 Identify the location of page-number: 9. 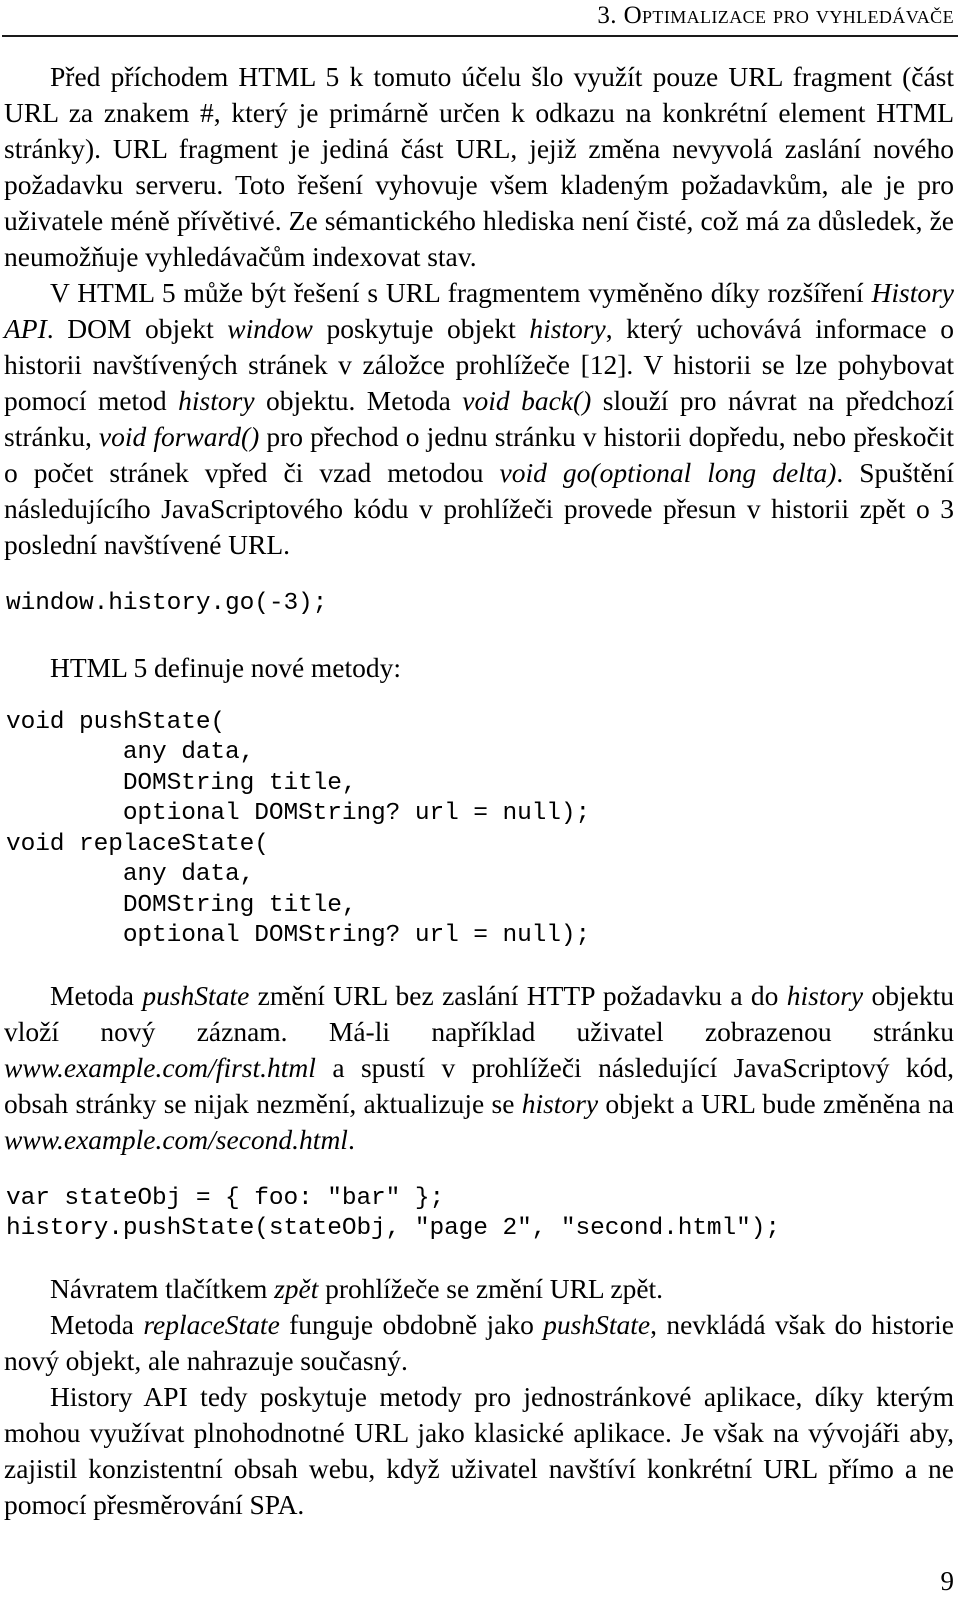
(947, 1581).